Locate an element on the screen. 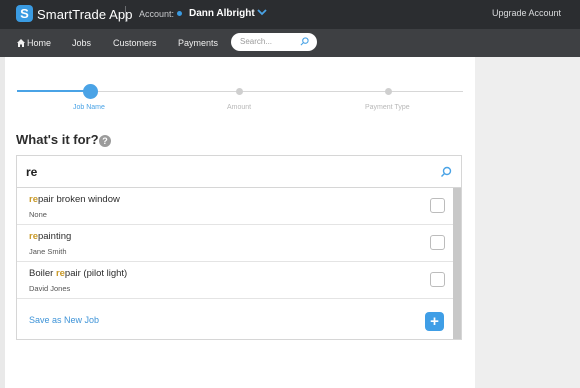 This screenshot has width=580, height=388. save-new-job-link: Save as New Job is located at coordinates (64, 320).